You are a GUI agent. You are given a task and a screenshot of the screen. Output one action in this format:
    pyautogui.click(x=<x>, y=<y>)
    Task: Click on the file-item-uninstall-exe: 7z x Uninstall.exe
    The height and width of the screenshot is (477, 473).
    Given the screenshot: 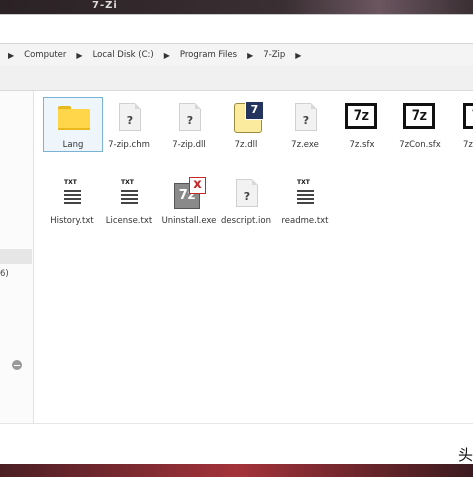 What is the action you would take?
    pyautogui.click(x=189, y=200)
    